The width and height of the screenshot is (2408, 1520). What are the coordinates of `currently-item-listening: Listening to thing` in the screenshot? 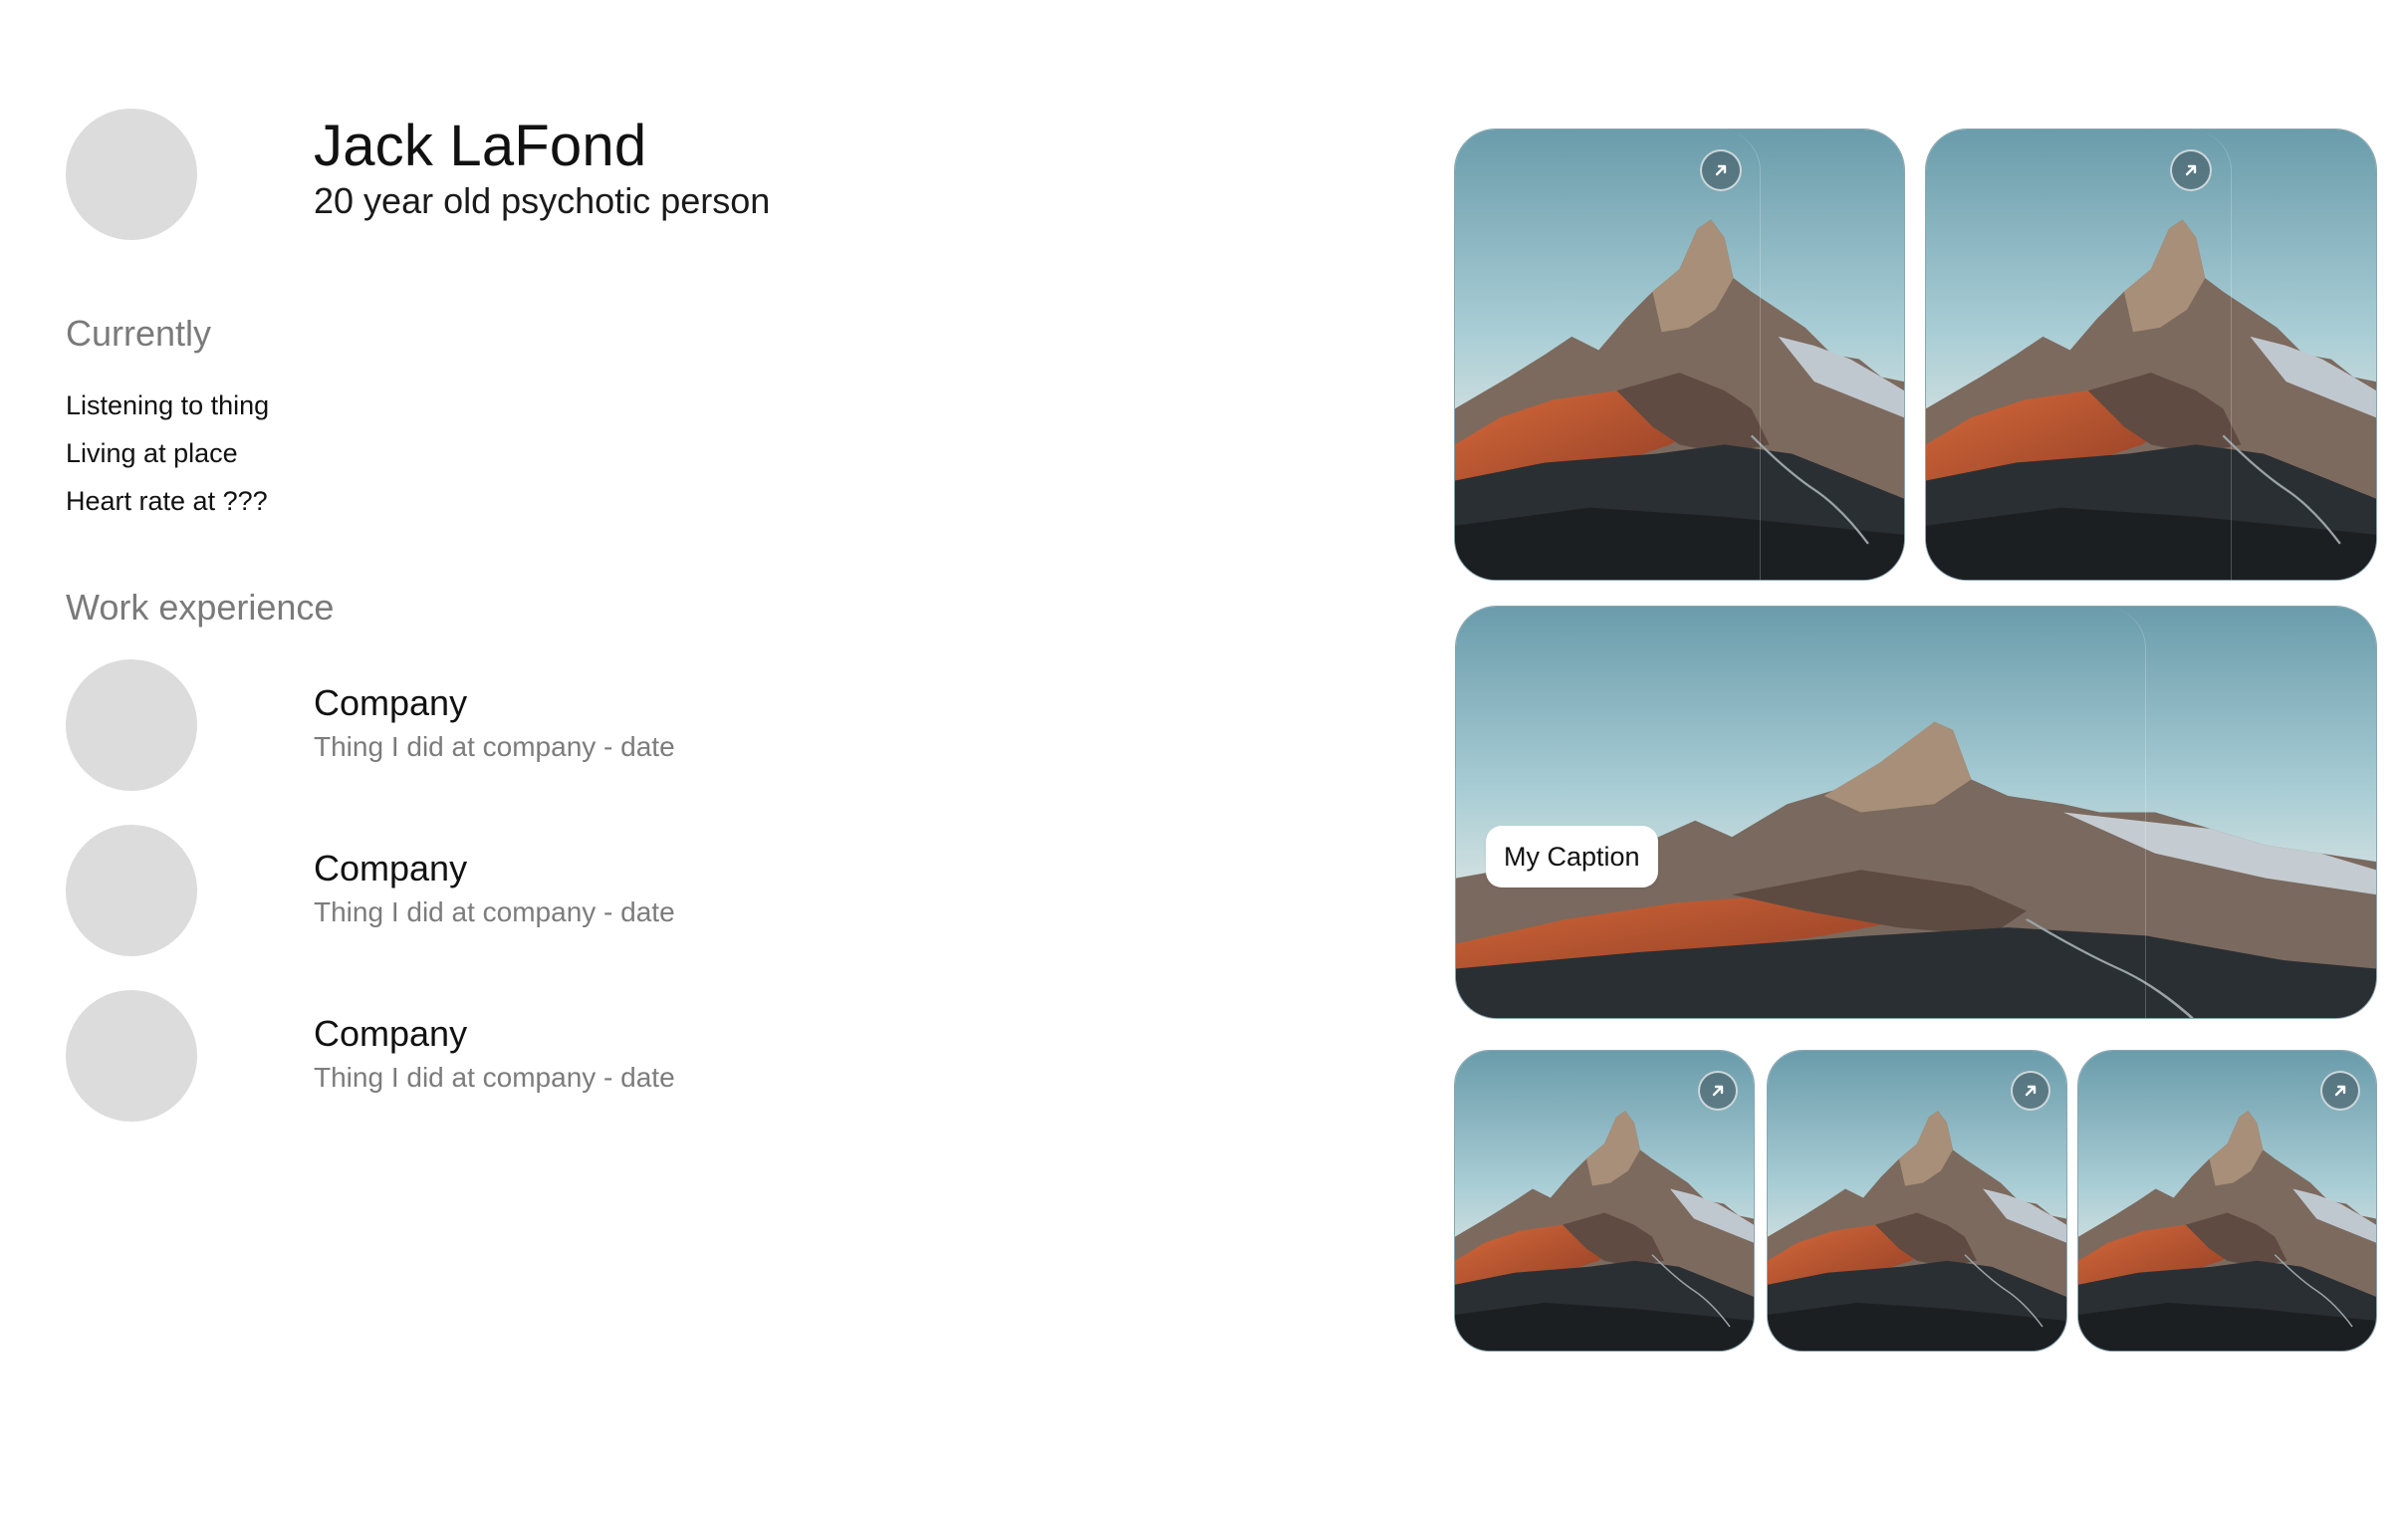 It's located at (168, 405).